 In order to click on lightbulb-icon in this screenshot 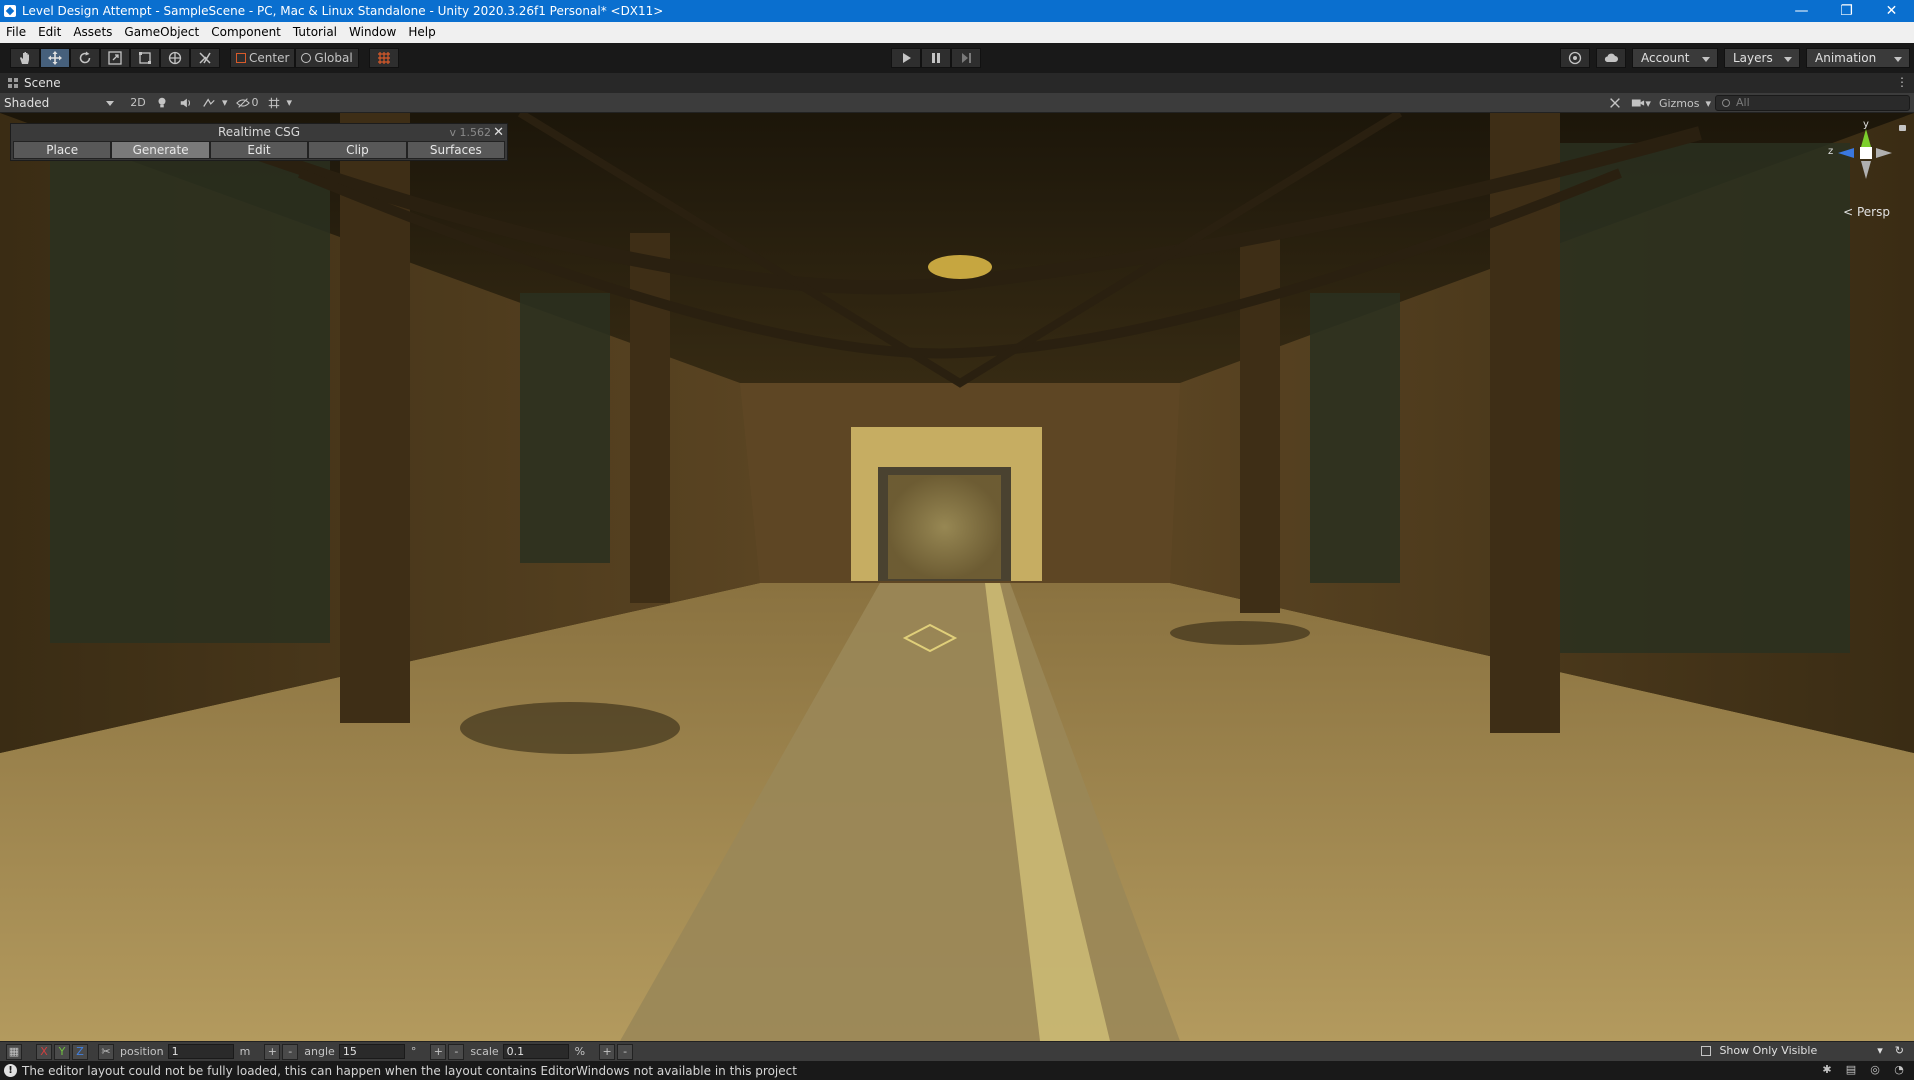, I will do `click(162, 102)`.